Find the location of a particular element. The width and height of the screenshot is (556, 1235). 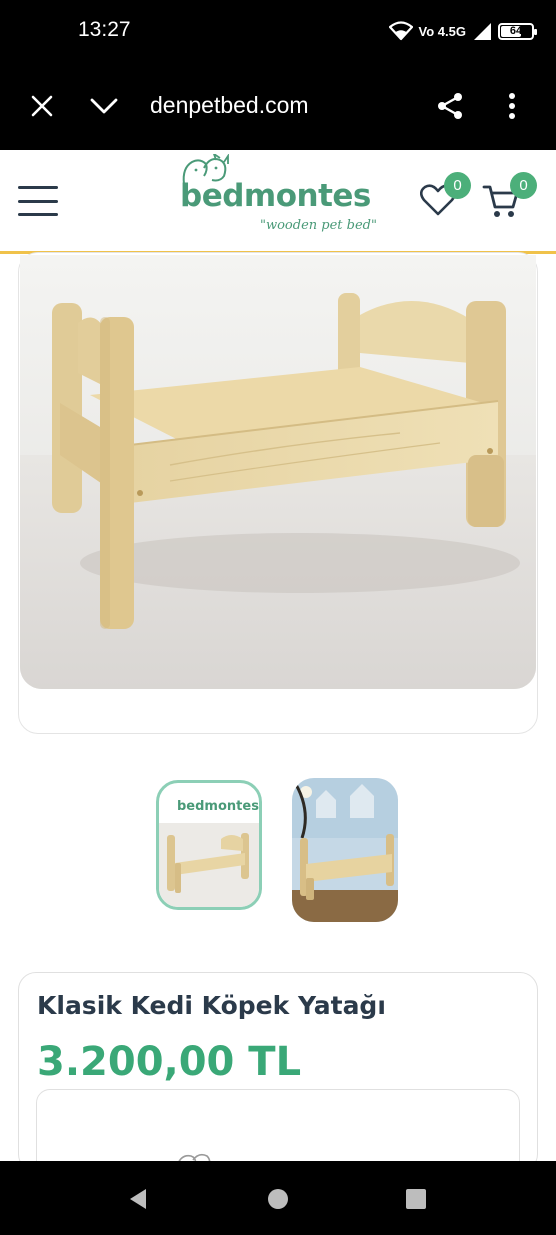

recents-button is located at coordinates (416, 1199).